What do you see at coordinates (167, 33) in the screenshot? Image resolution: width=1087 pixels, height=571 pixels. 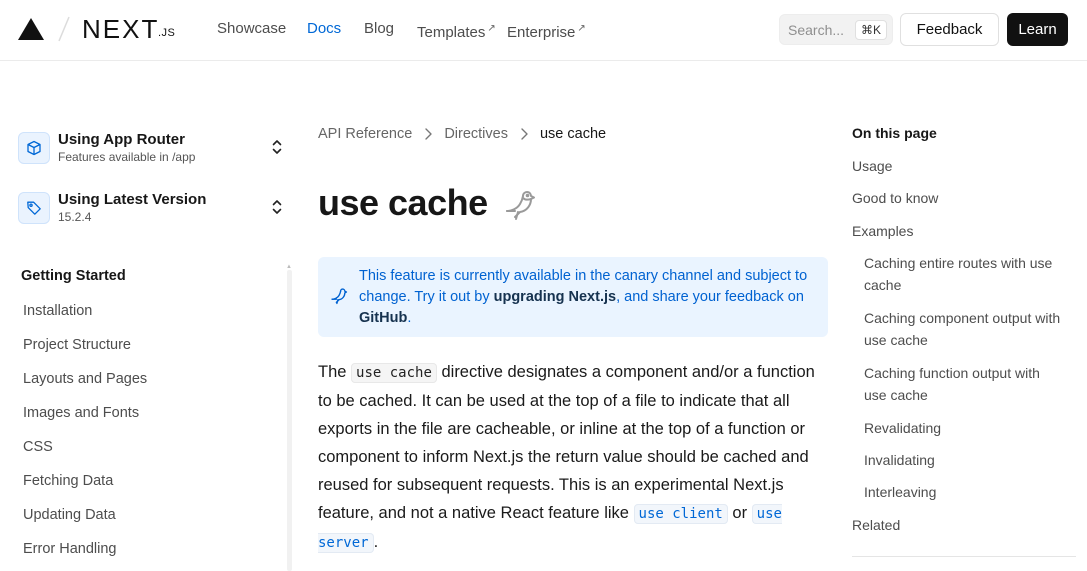 I see `nextjs-logo-suffix: .JS` at bounding box center [167, 33].